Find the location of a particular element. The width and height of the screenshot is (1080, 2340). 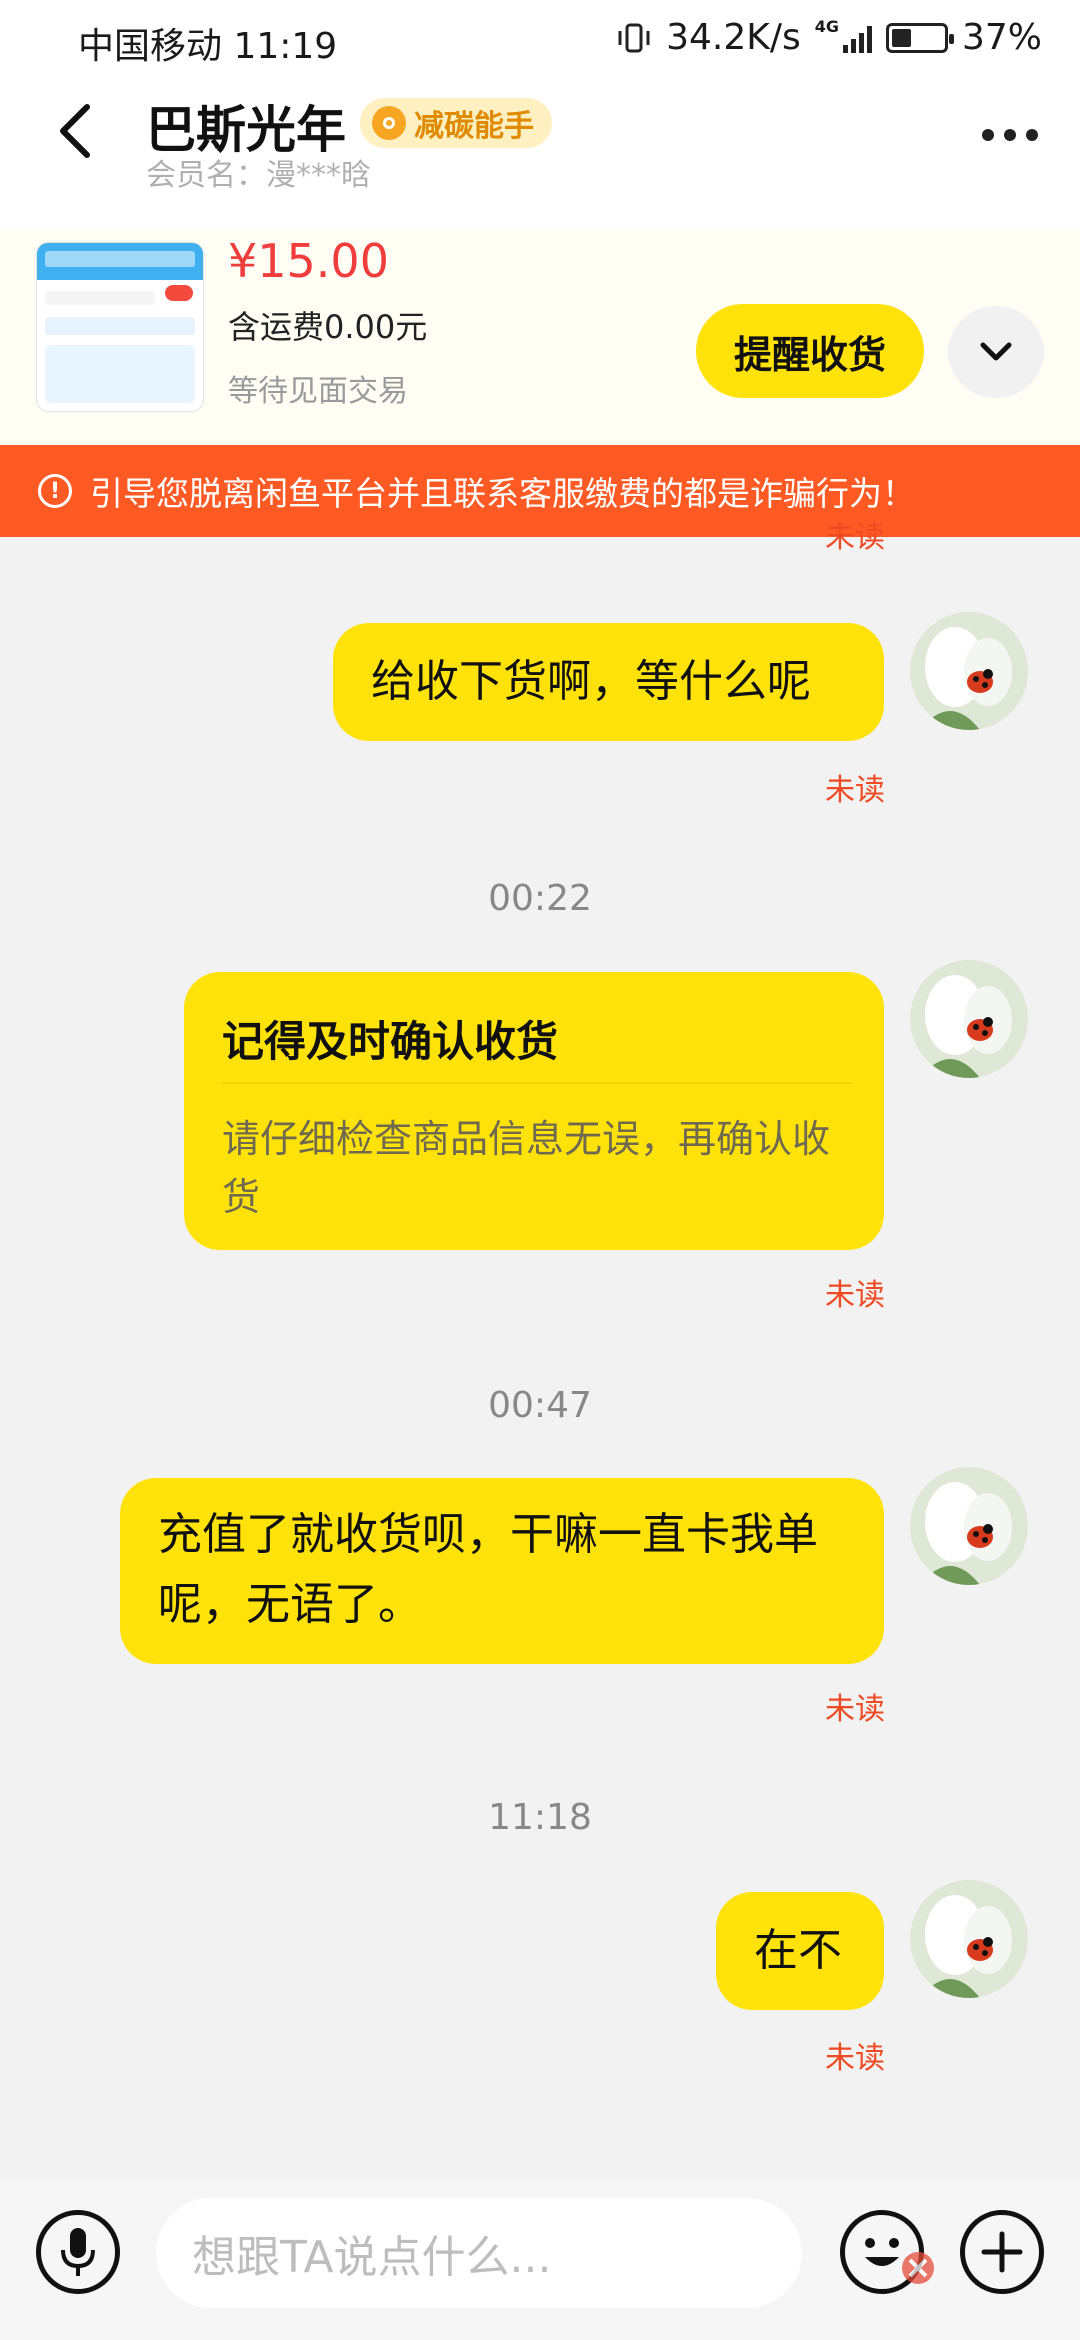

status-bar: 中国移动 11:19 34.2K/s 4G 37% is located at coordinates (540, 38).